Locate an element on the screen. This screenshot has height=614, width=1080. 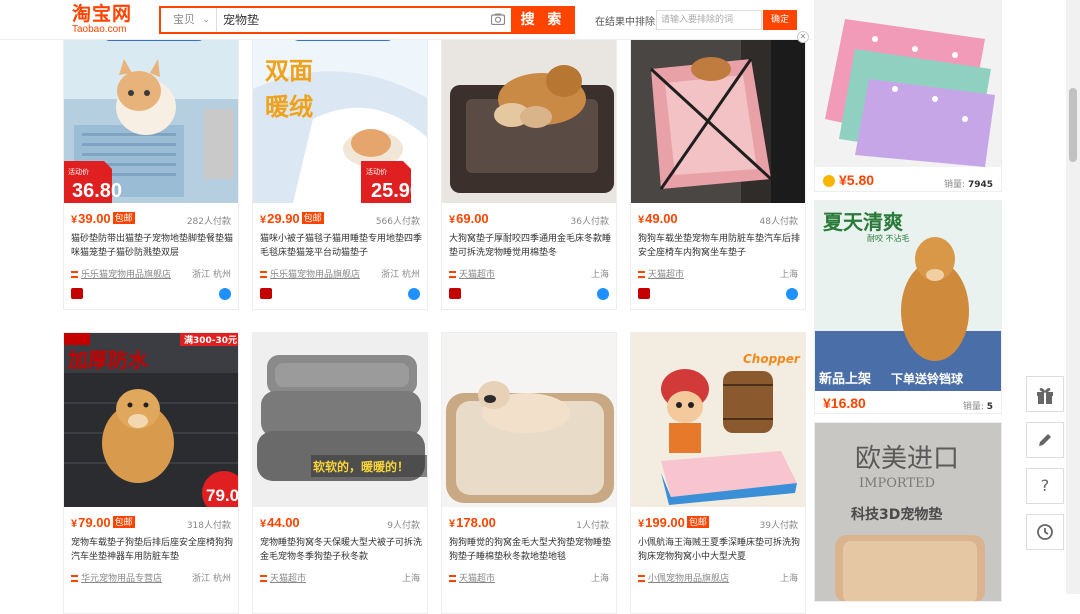
image-overlay-text: Chopper is located at coordinates (772, 359).